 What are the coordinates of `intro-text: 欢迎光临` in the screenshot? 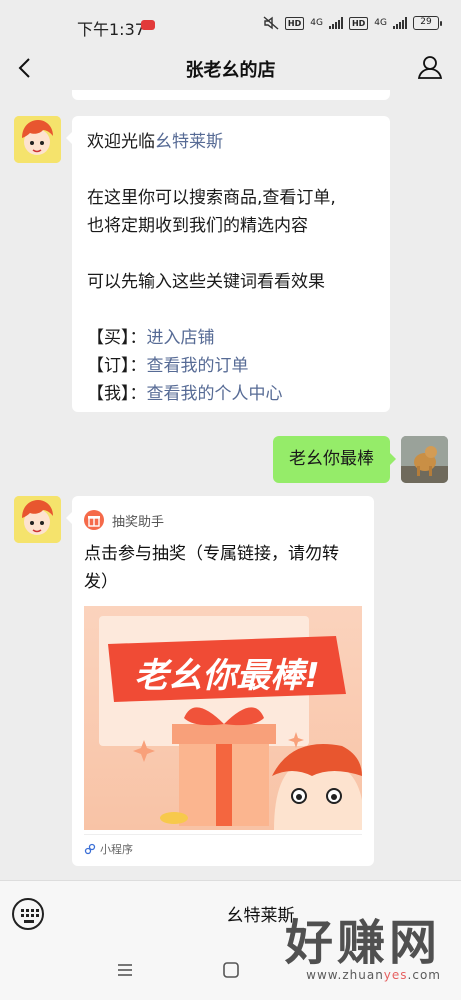 It's located at (121, 142).